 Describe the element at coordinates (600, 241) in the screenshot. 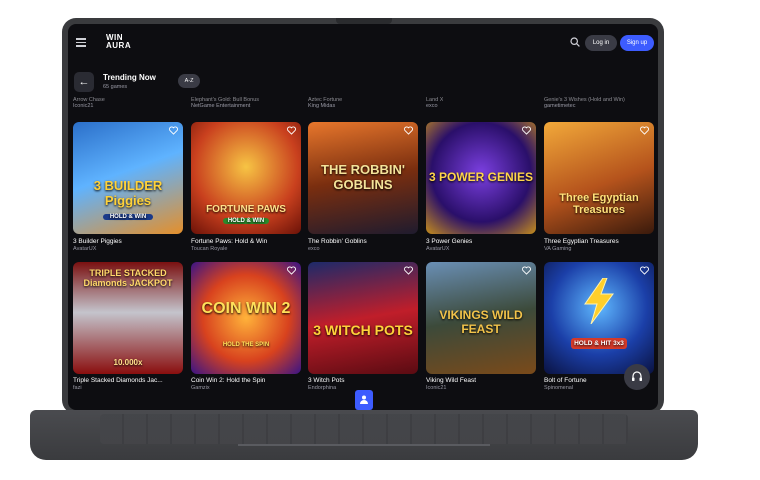

I see `game-name: Three Egyptian Treasures` at that location.